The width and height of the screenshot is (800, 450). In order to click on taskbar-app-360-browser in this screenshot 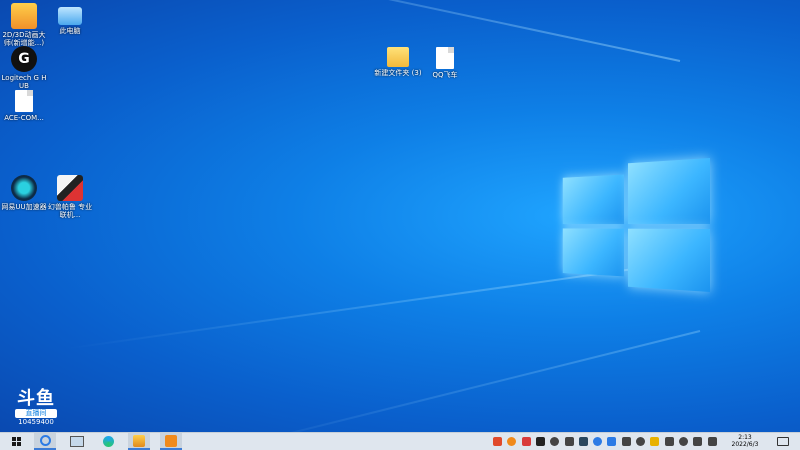, I will do `click(45, 441)`.